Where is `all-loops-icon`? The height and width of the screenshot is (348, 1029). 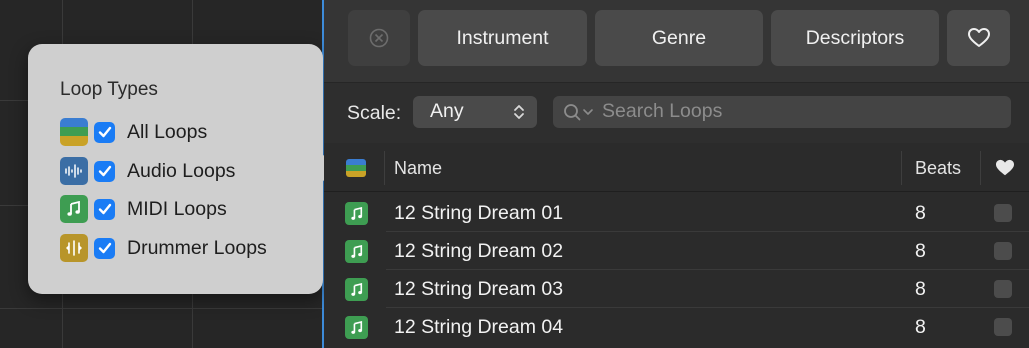 all-loops-icon is located at coordinates (74, 132).